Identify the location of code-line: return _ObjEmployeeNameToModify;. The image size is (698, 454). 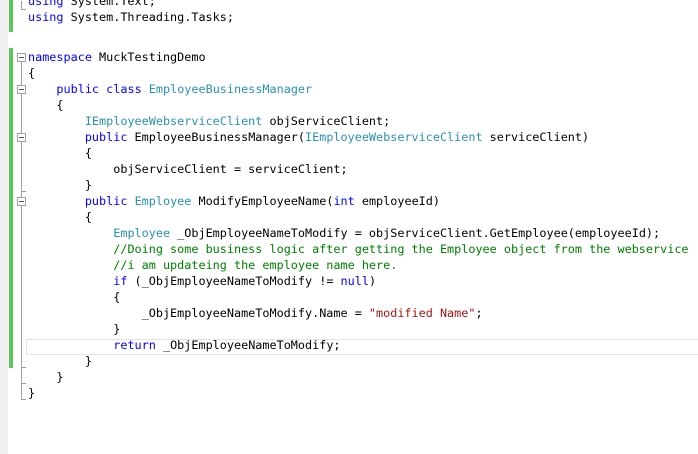
(184, 345).